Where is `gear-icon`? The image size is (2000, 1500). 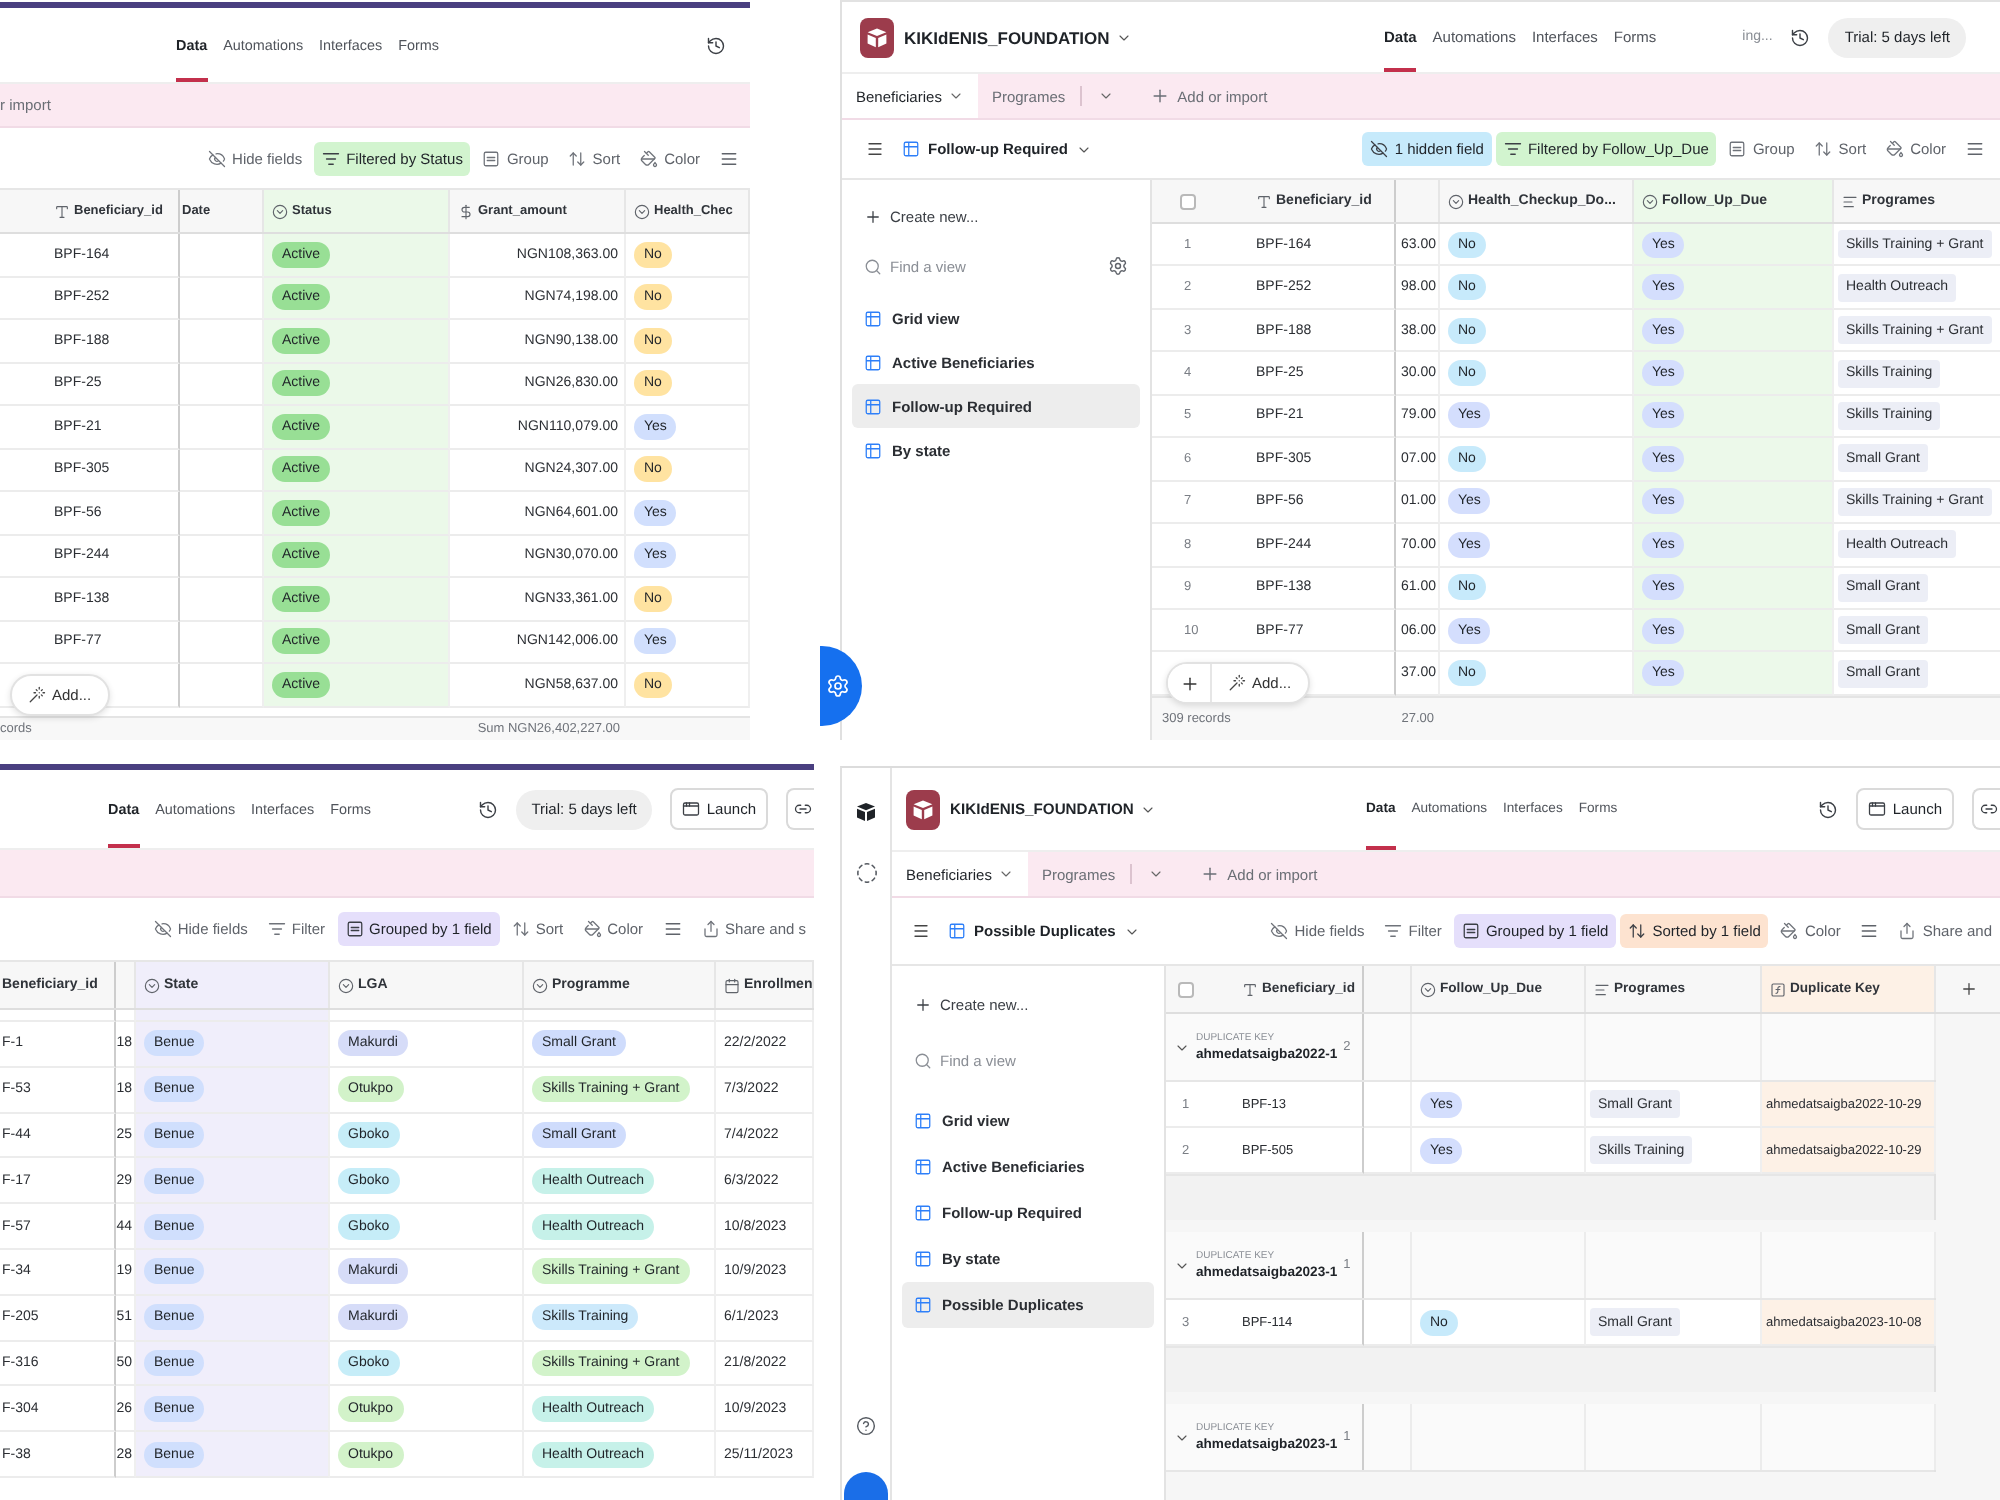
gear-icon is located at coordinates (838, 686).